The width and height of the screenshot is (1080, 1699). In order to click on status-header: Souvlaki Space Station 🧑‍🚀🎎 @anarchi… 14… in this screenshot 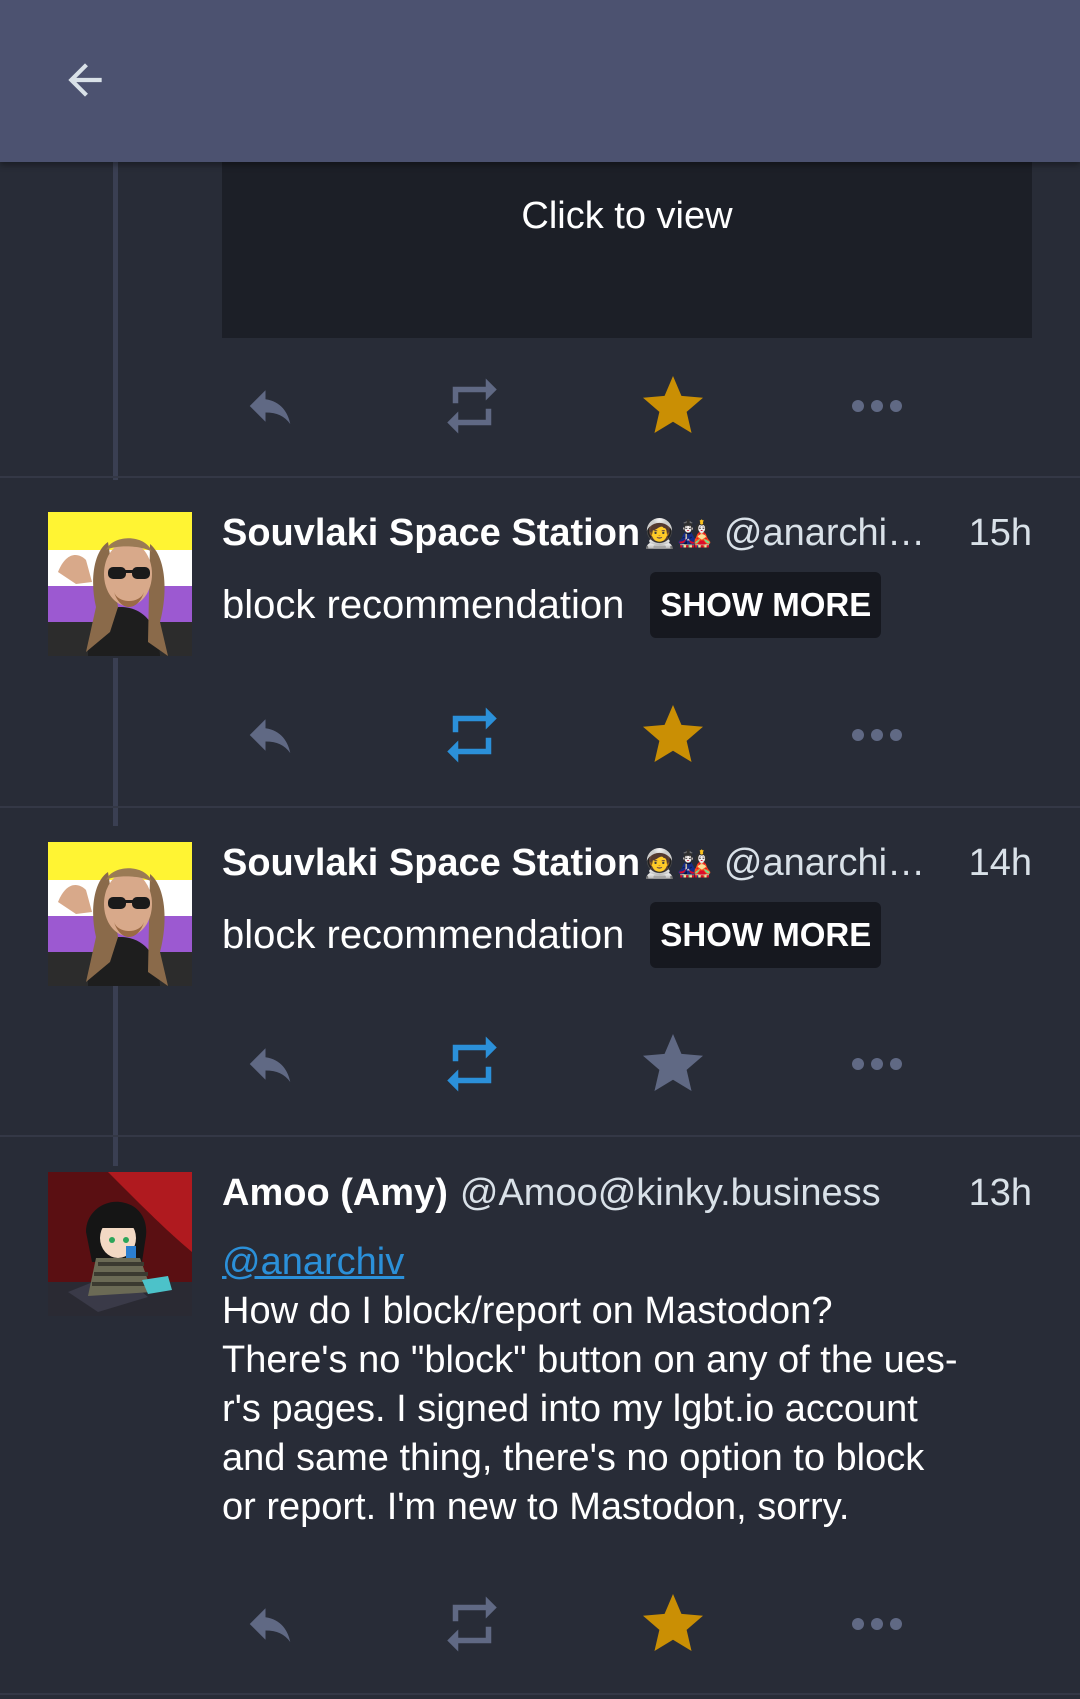, I will do `click(627, 863)`.